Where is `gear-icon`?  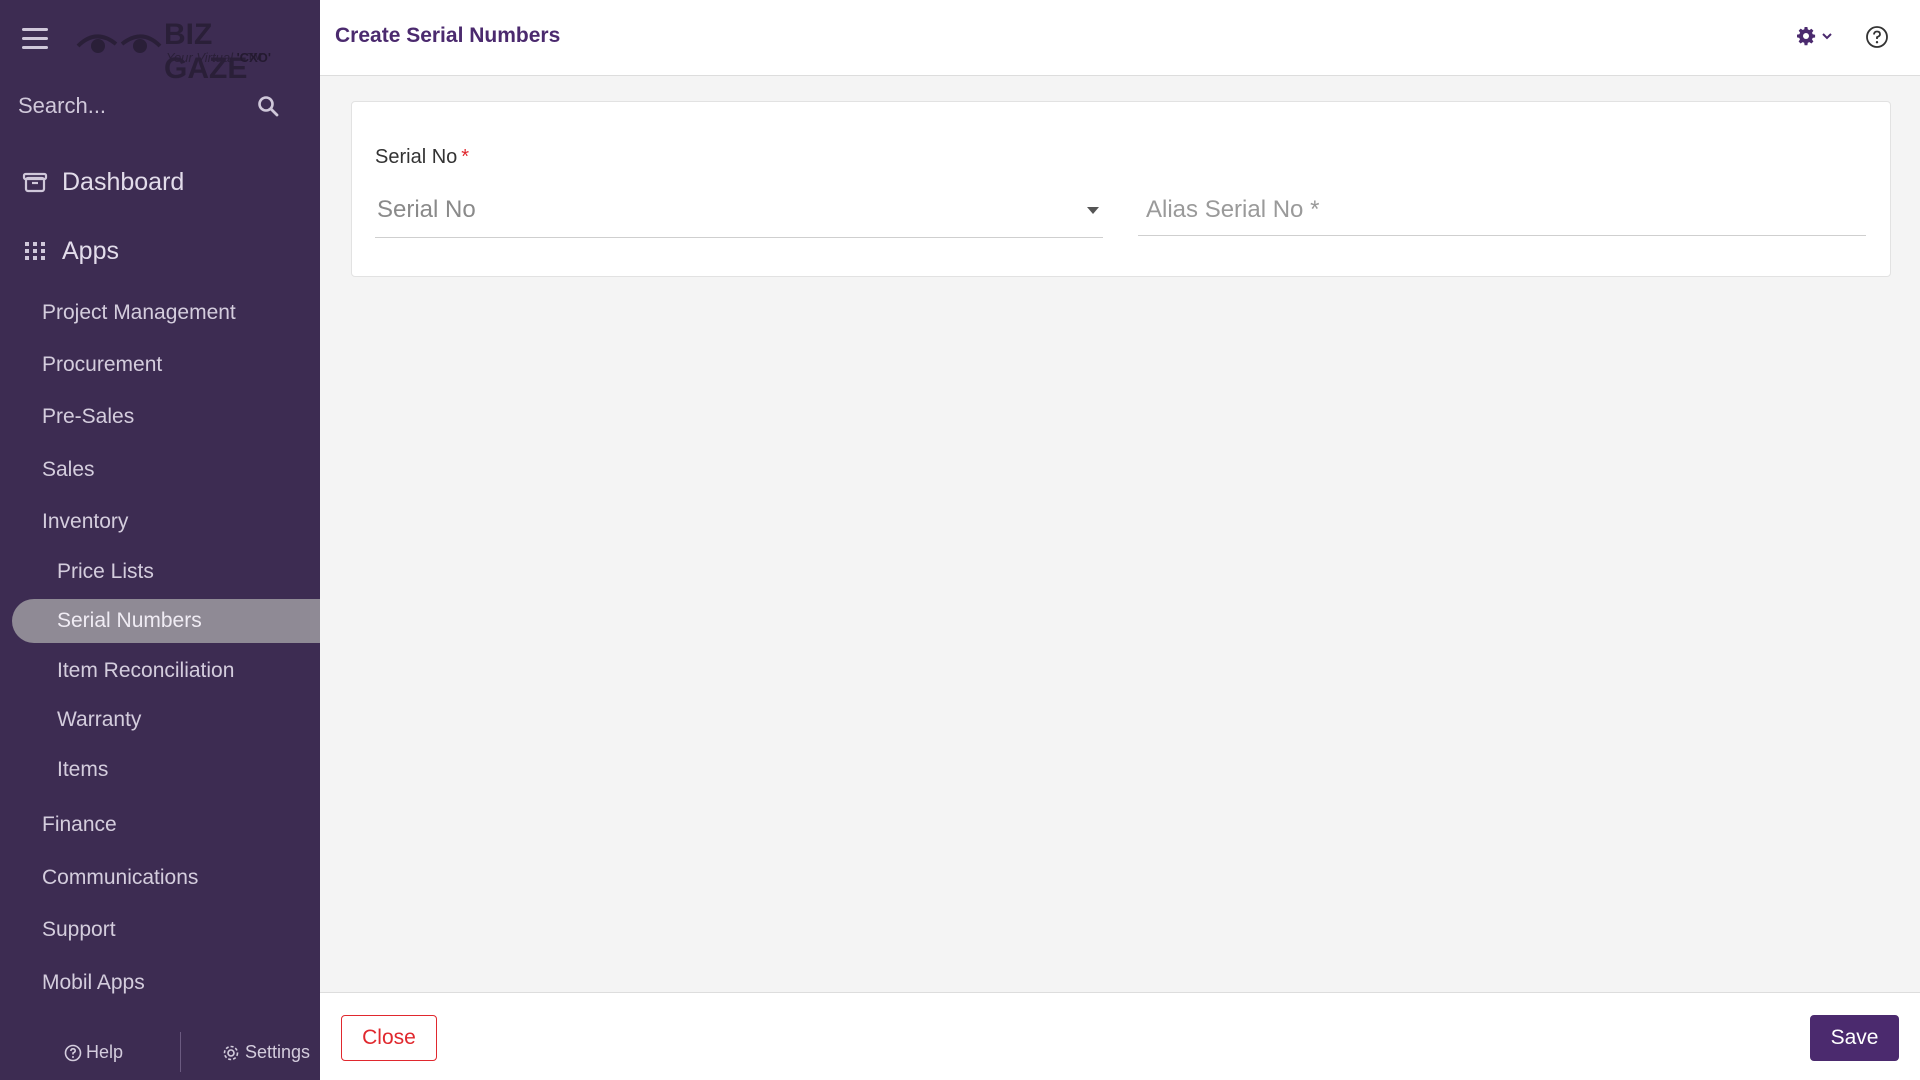 gear-icon is located at coordinates (1806, 36).